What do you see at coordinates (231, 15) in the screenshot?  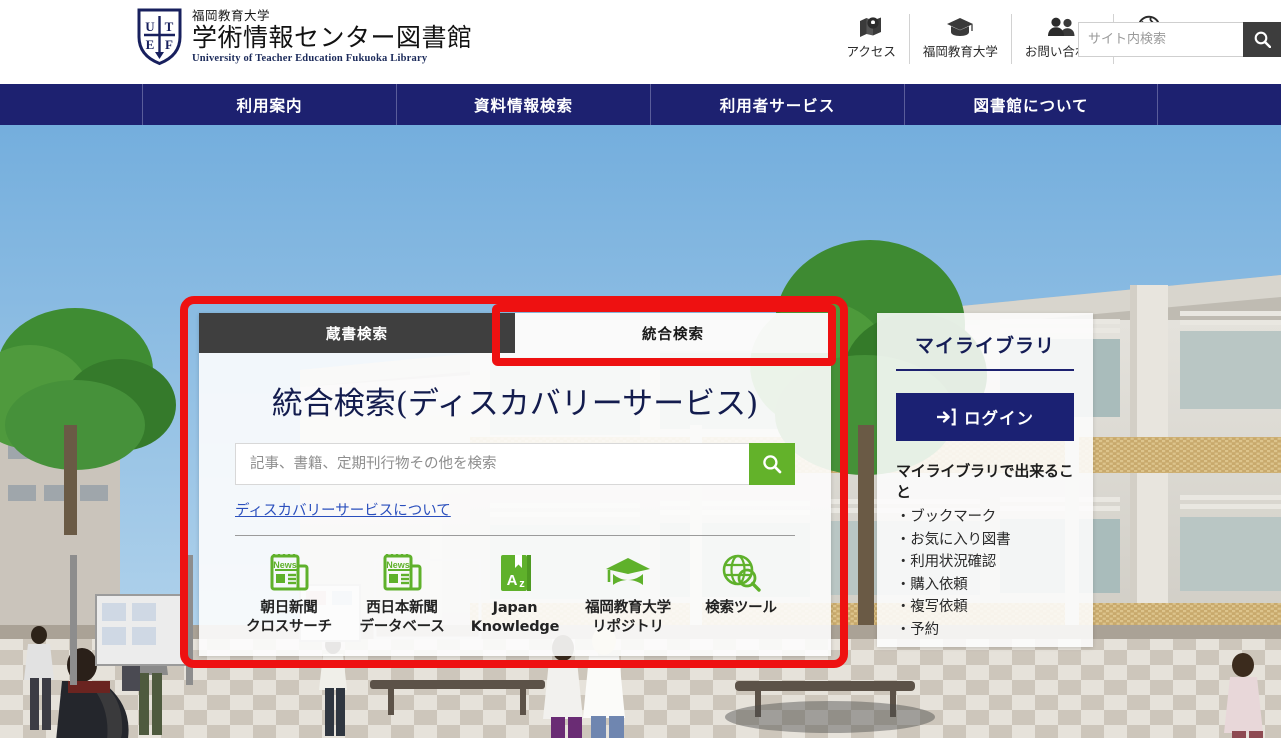 I see `logo-kana: 福岡教育大学` at bounding box center [231, 15].